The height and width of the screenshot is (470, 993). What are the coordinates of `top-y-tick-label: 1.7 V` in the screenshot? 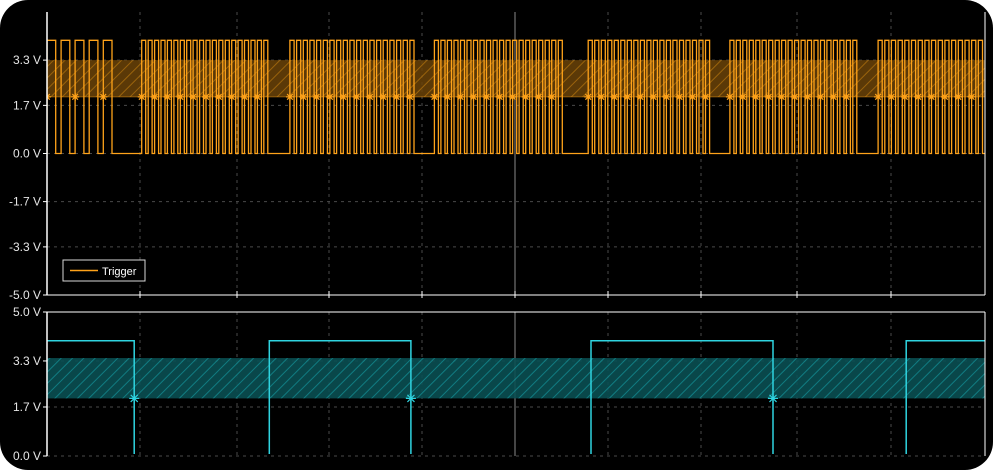 It's located at (27, 105).